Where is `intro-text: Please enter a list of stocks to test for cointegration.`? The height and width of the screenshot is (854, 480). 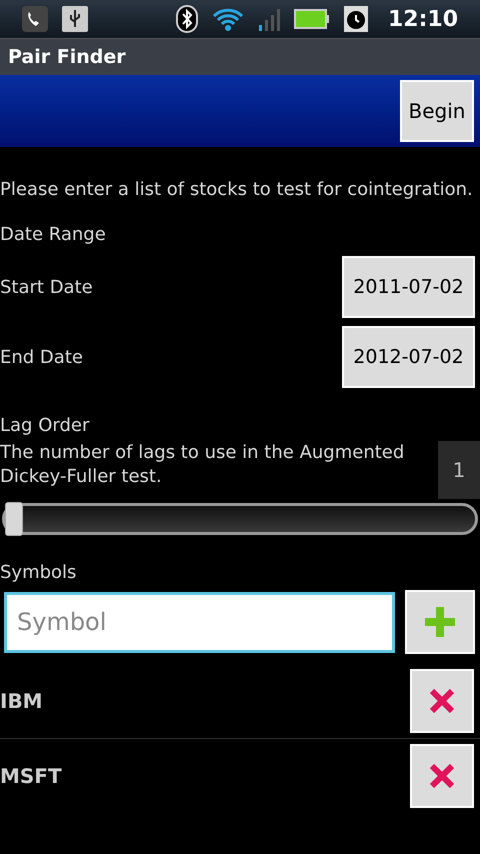 intro-text: Please enter a list of stocks to test for cointegration. is located at coordinates (237, 190).